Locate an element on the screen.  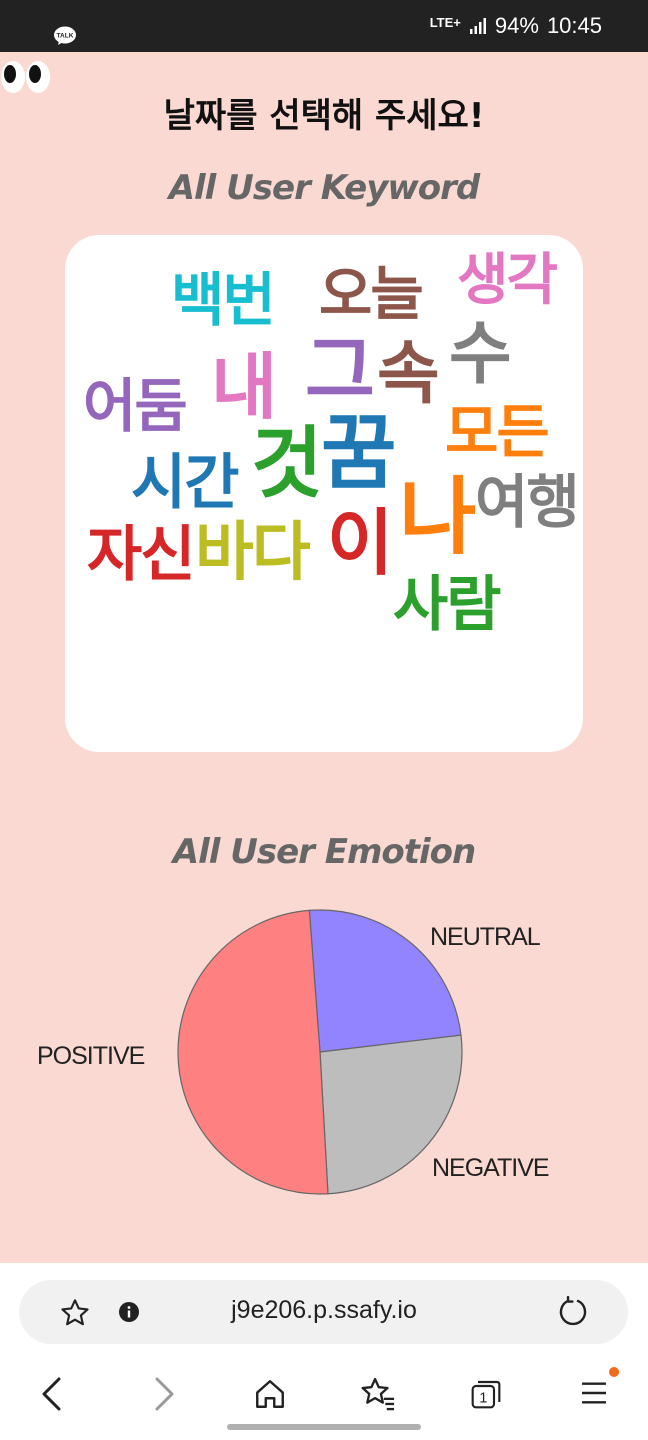
pie-label-negative: NEGATIVE is located at coordinates (490, 1168).